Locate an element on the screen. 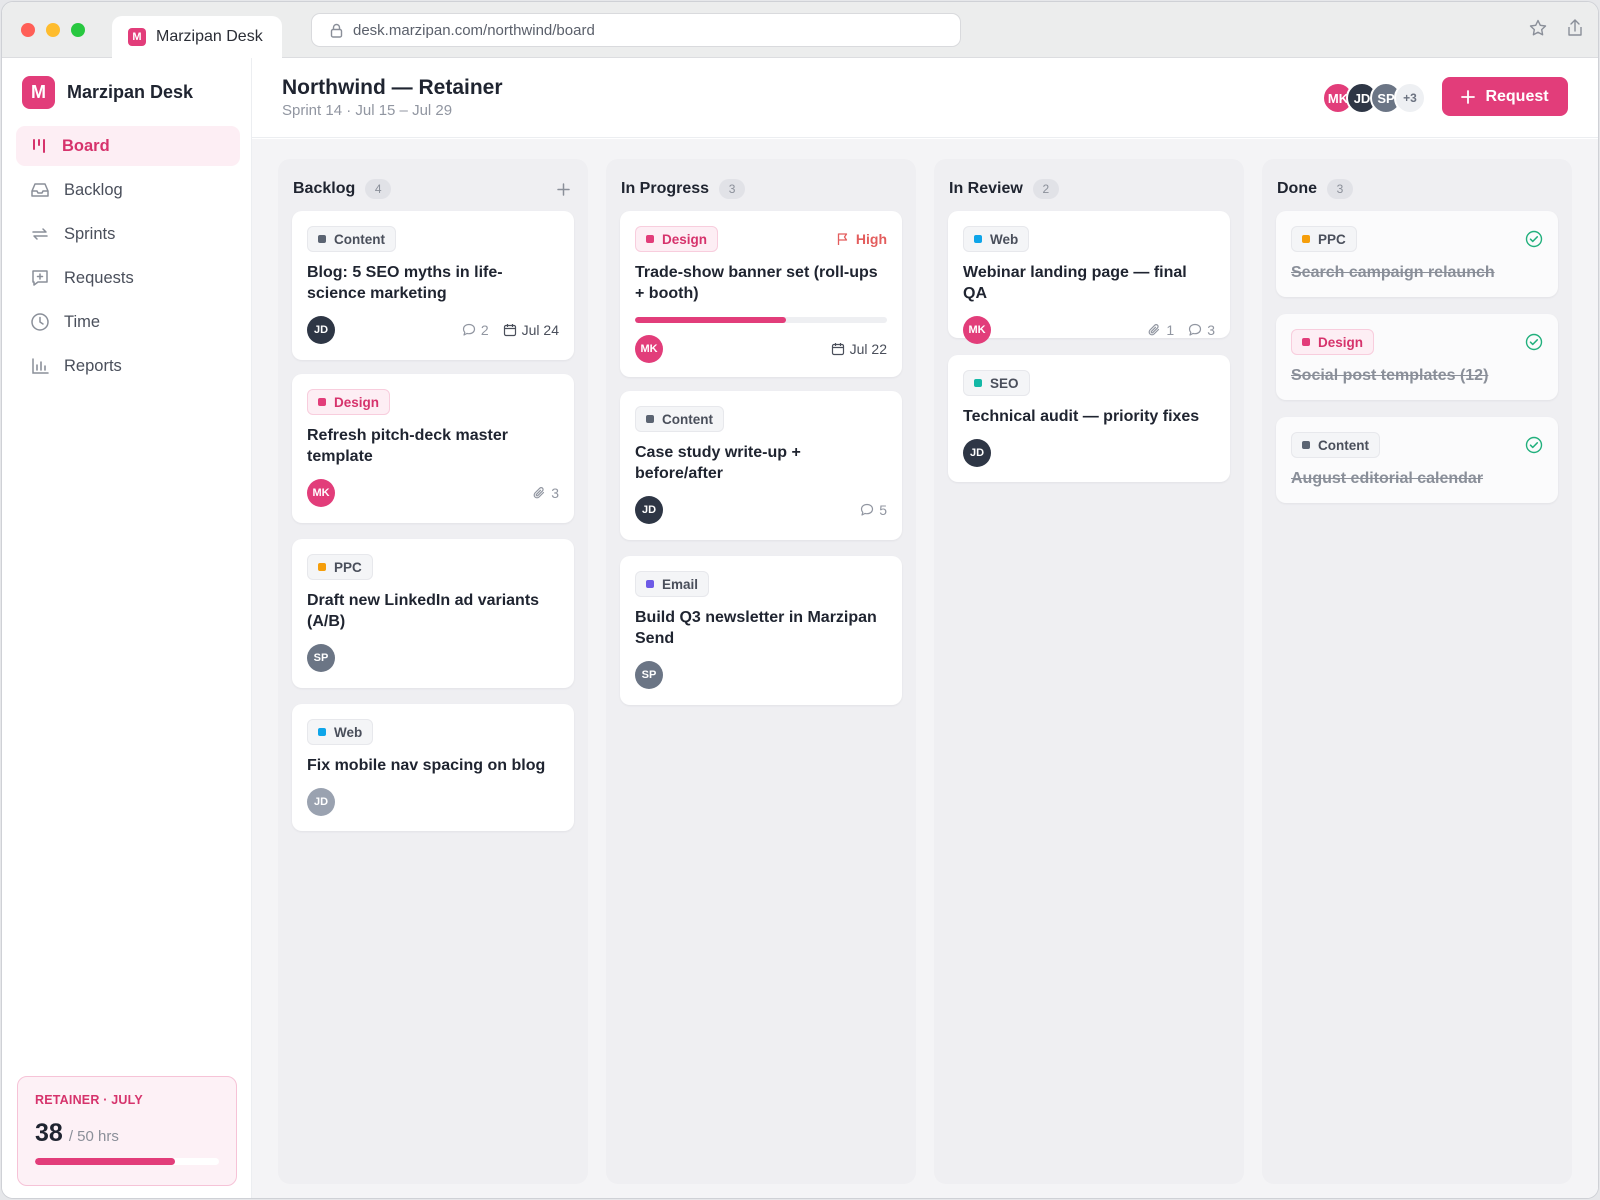 The image size is (1600, 1200). lock-icon is located at coordinates (336, 30).